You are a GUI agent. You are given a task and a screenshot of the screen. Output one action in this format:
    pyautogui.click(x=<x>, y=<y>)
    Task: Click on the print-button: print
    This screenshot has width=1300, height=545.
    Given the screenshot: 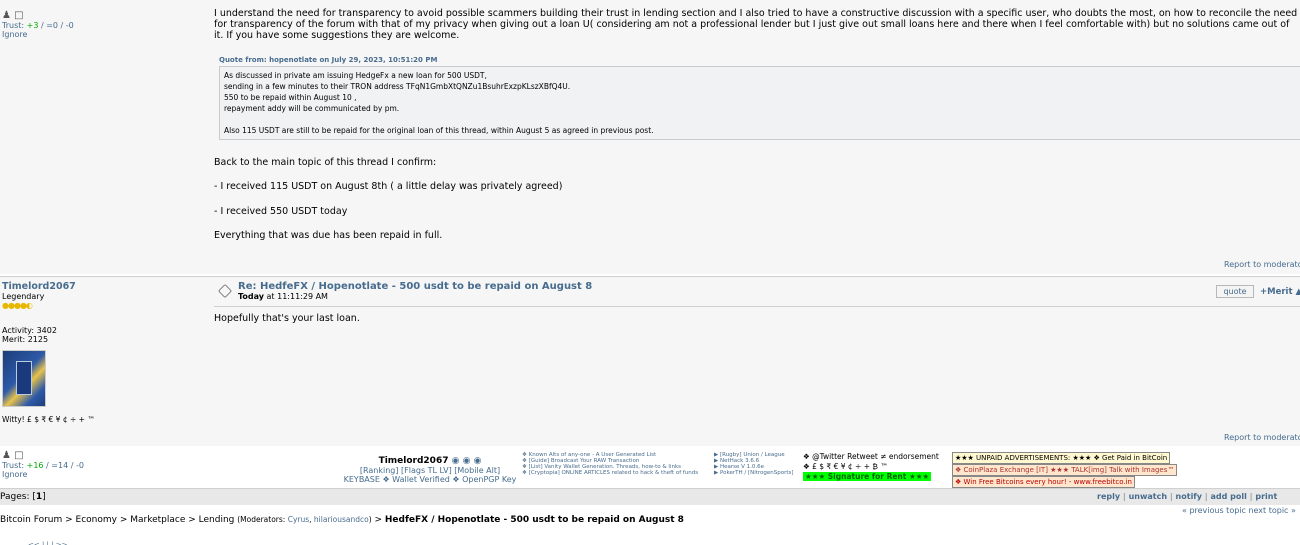 What is the action you would take?
    pyautogui.click(x=1266, y=496)
    